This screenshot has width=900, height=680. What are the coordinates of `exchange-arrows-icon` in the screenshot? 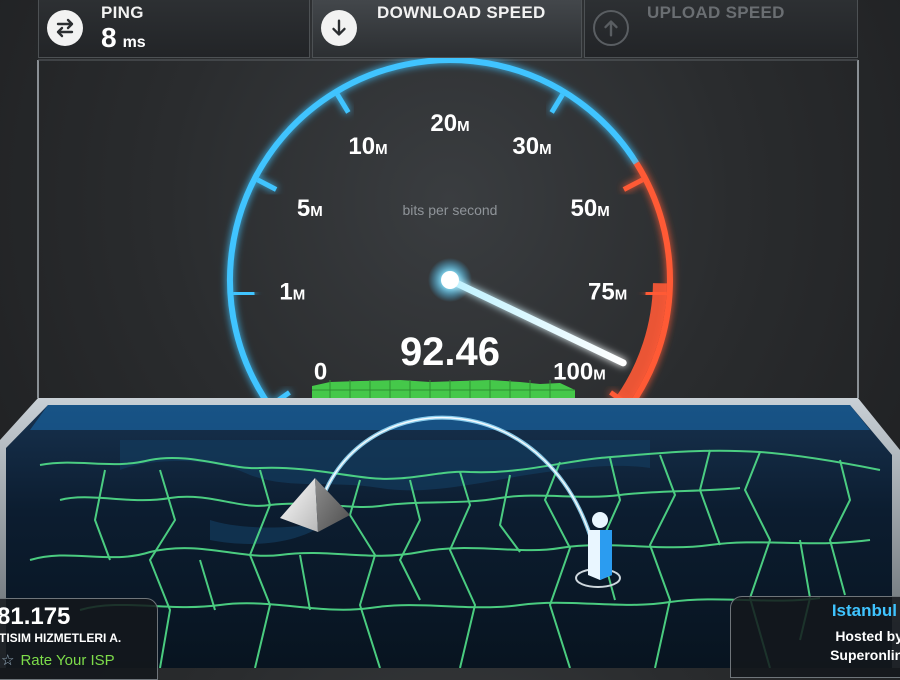 It's located at (65, 28).